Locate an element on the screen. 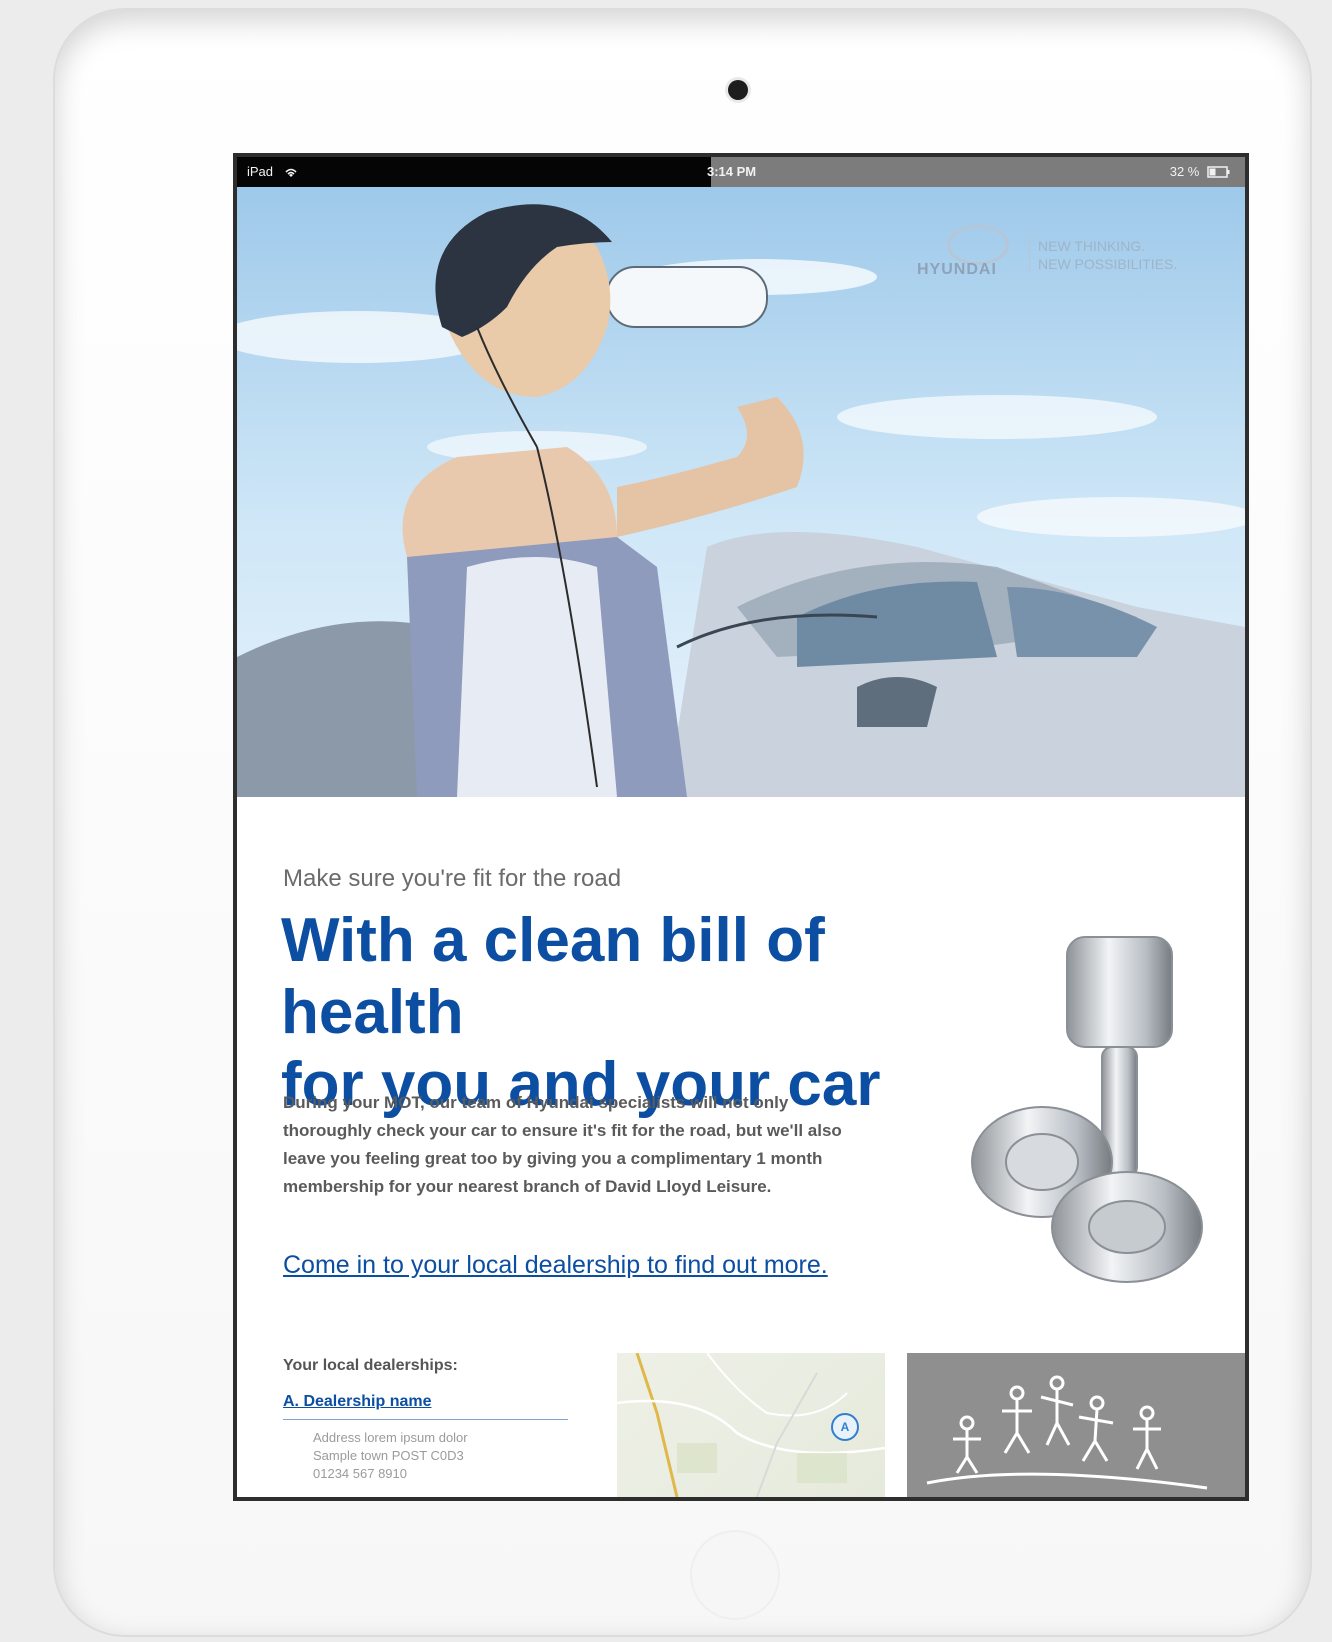 The height and width of the screenshot is (1642, 1332). hyundai-brand-lockup: HYUNDAI NEW THINKING. NEW POSSIBILITIES. is located at coordinates (1062, 255).